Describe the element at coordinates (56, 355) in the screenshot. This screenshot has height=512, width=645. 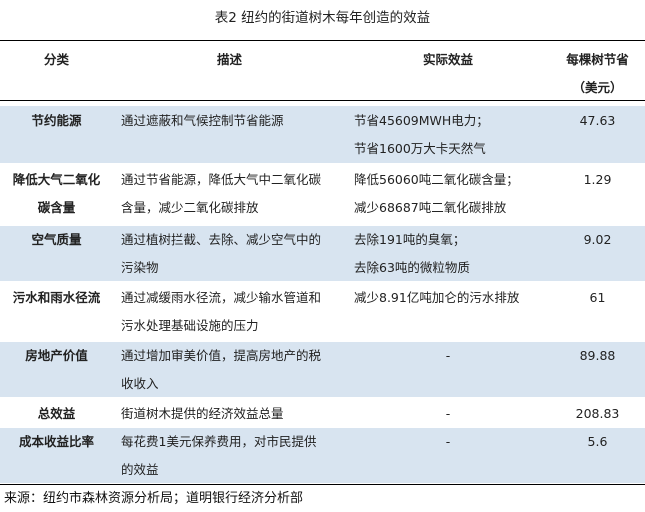
I see `row-category: 房地产价值` at that location.